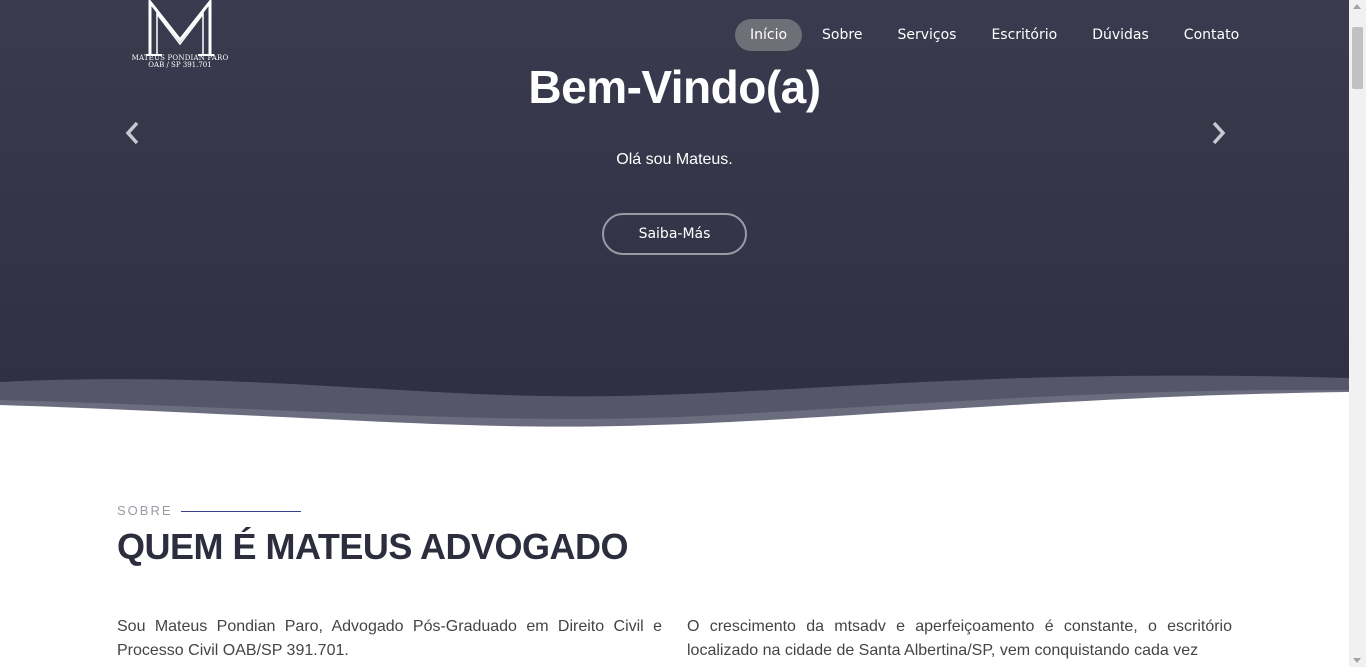  I want to click on chevron-right-icon, so click(1219, 133).